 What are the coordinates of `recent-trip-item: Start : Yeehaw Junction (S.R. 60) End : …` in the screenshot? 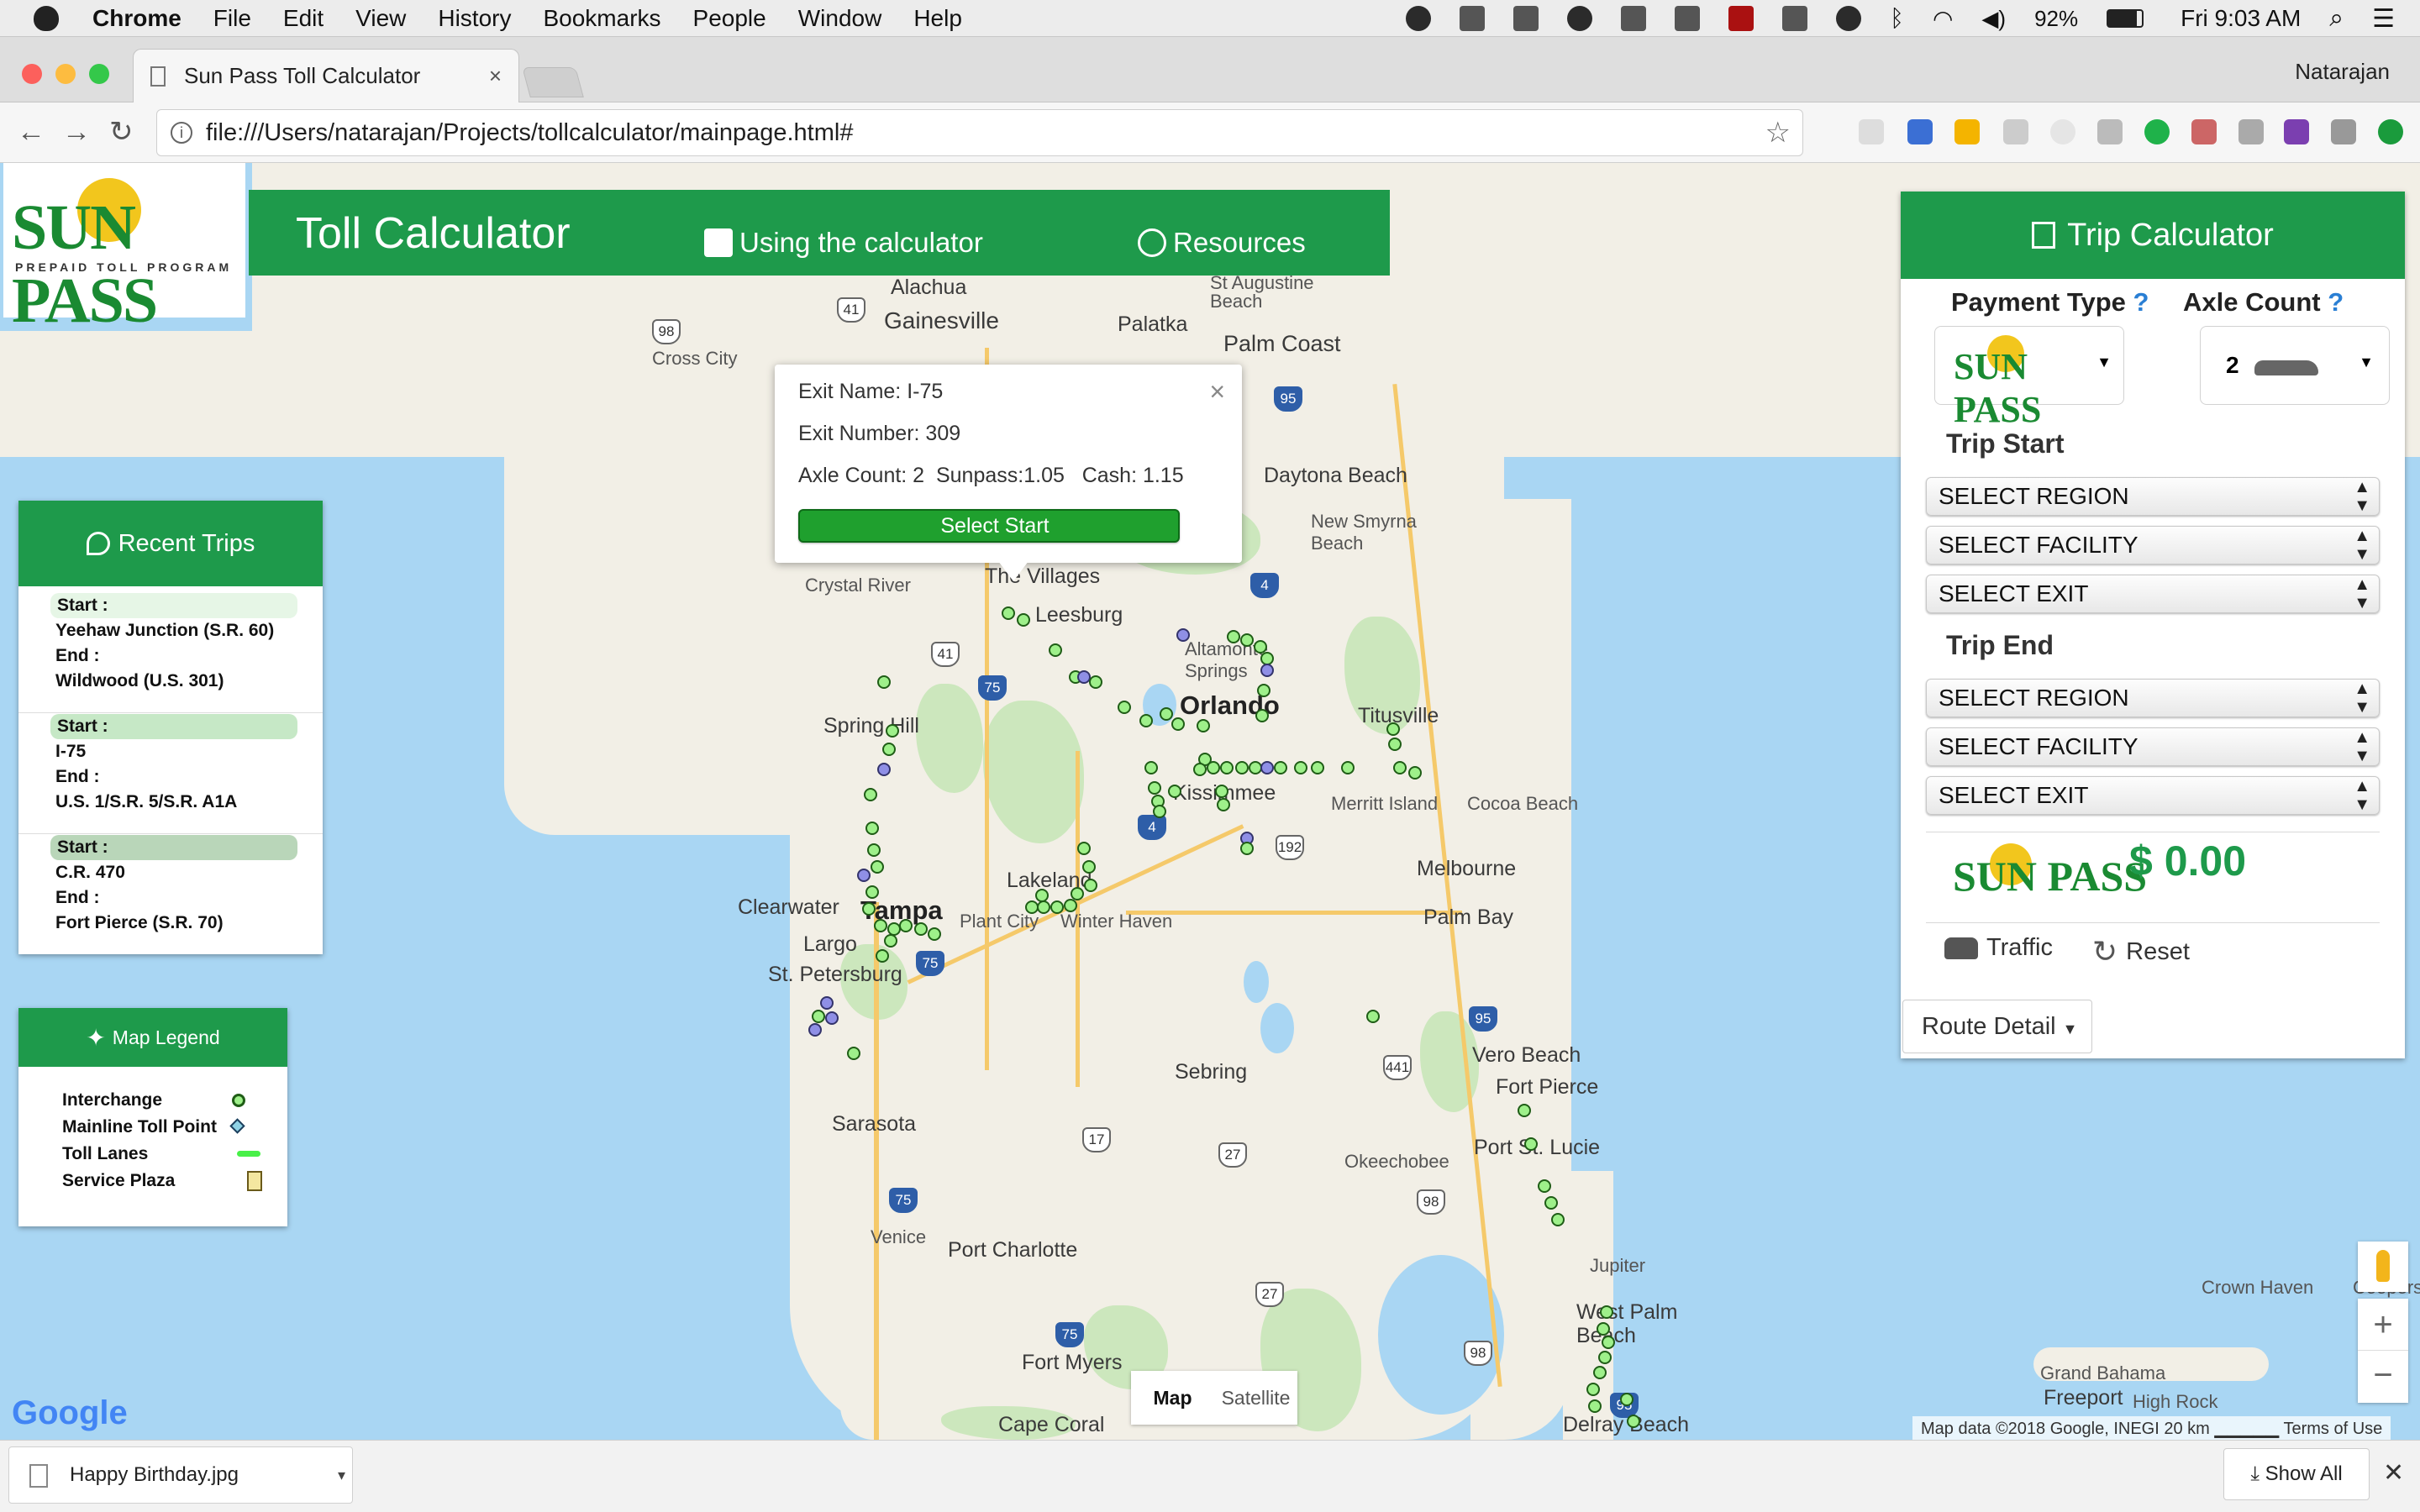 It's located at (170, 643).